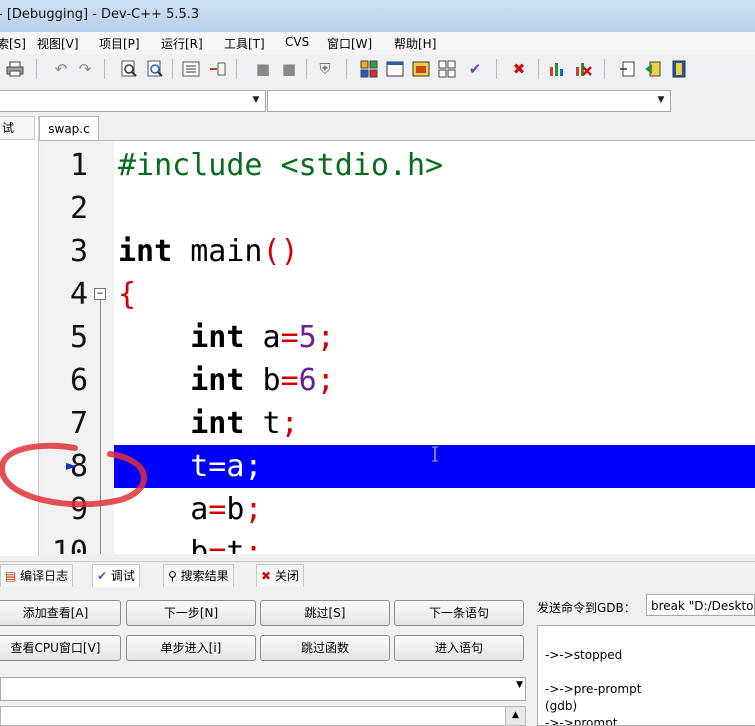 The height and width of the screenshot is (726, 755). What do you see at coordinates (217, 69) in the screenshot?
I see `unindent-icon` at bounding box center [217, 69].